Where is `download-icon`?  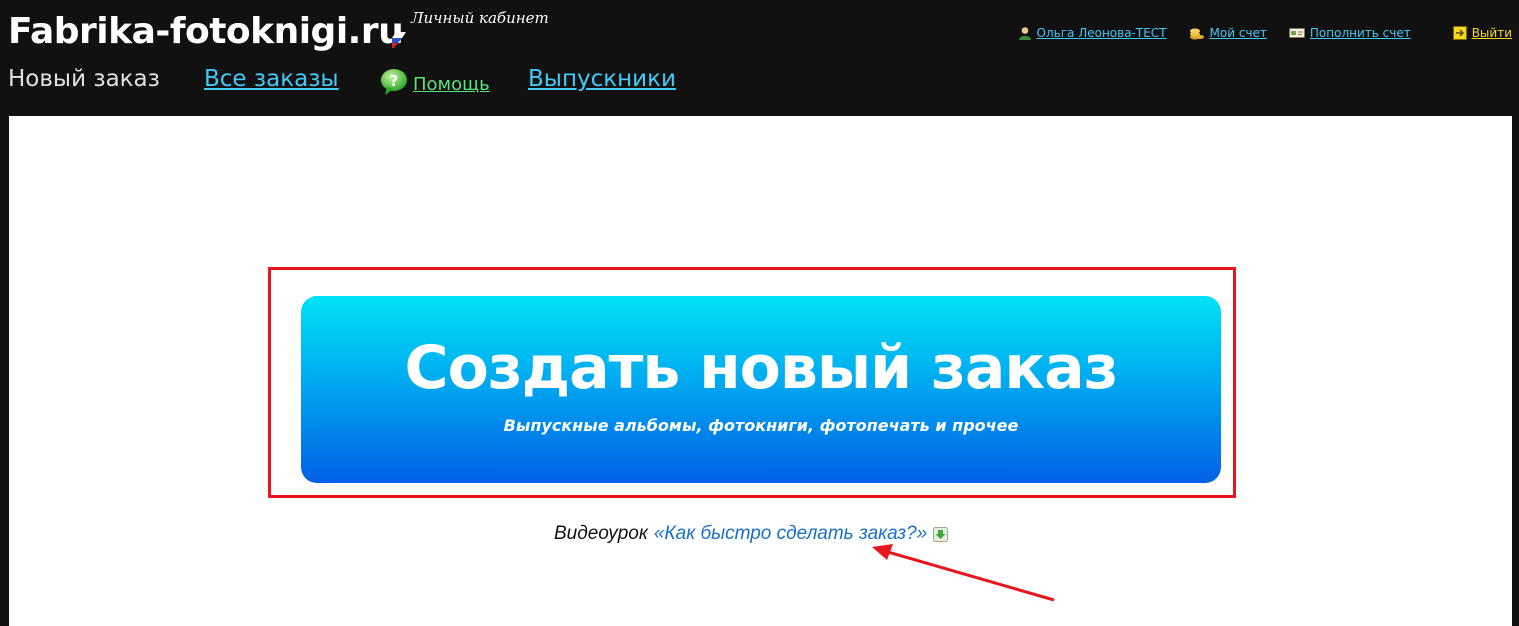 download-icon is located at coordinates (941, 534).